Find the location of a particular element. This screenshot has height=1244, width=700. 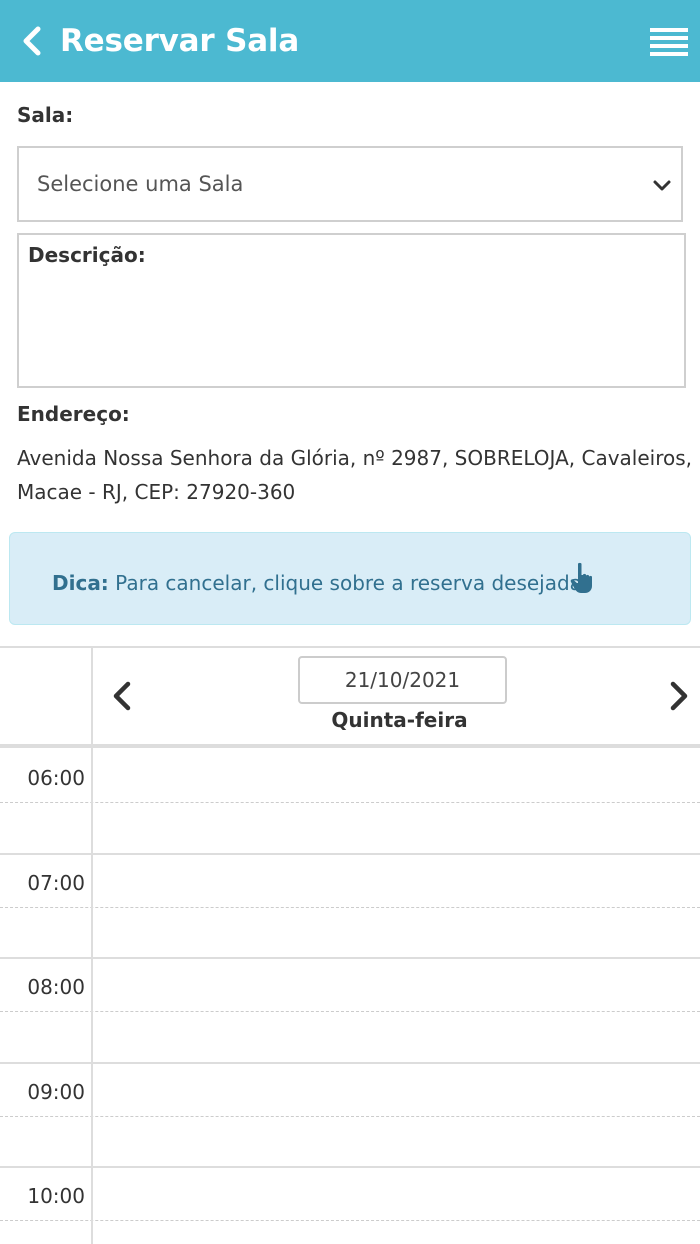

time-slot-row: 06:00 is located at coordinates (350, 802).